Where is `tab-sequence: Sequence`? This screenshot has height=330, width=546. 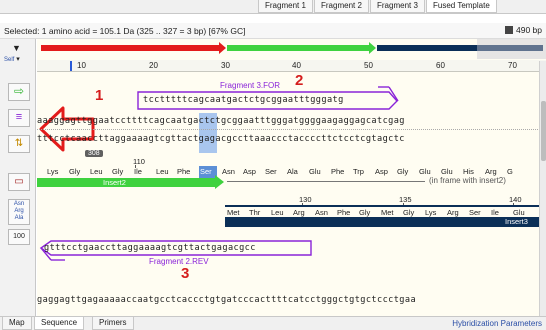
tab-sequence: Sequence is located at coordinates (59, 323).